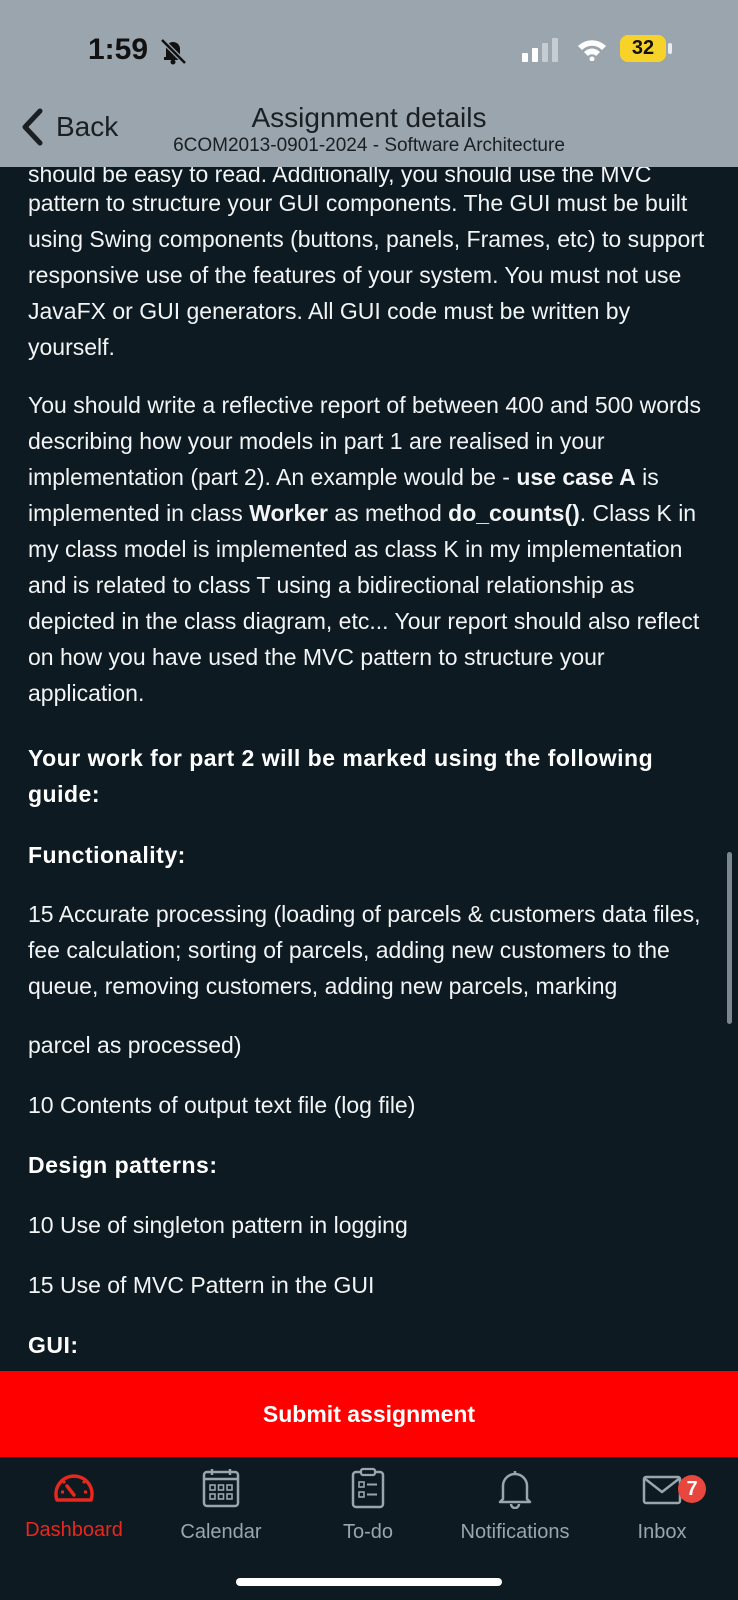 Image resolution: width=738 pixels, height=1600 pixels. What do you see at coordinates (135, 1045) in the screenshot?
I see `functionality-item-processing-cont: parcel as processed)` at bounding box center [135, 1045].